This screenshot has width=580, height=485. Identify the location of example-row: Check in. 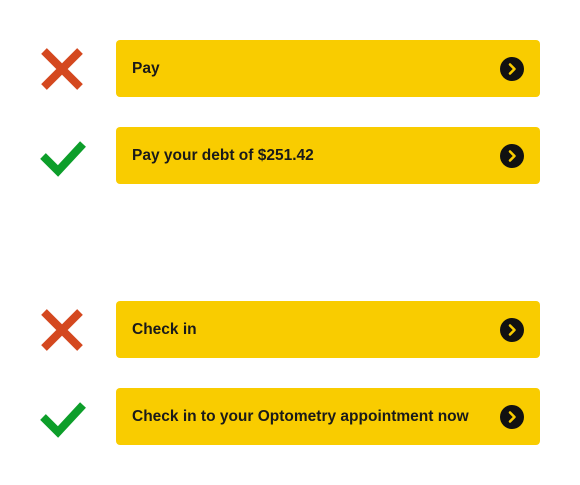
(290, 329).